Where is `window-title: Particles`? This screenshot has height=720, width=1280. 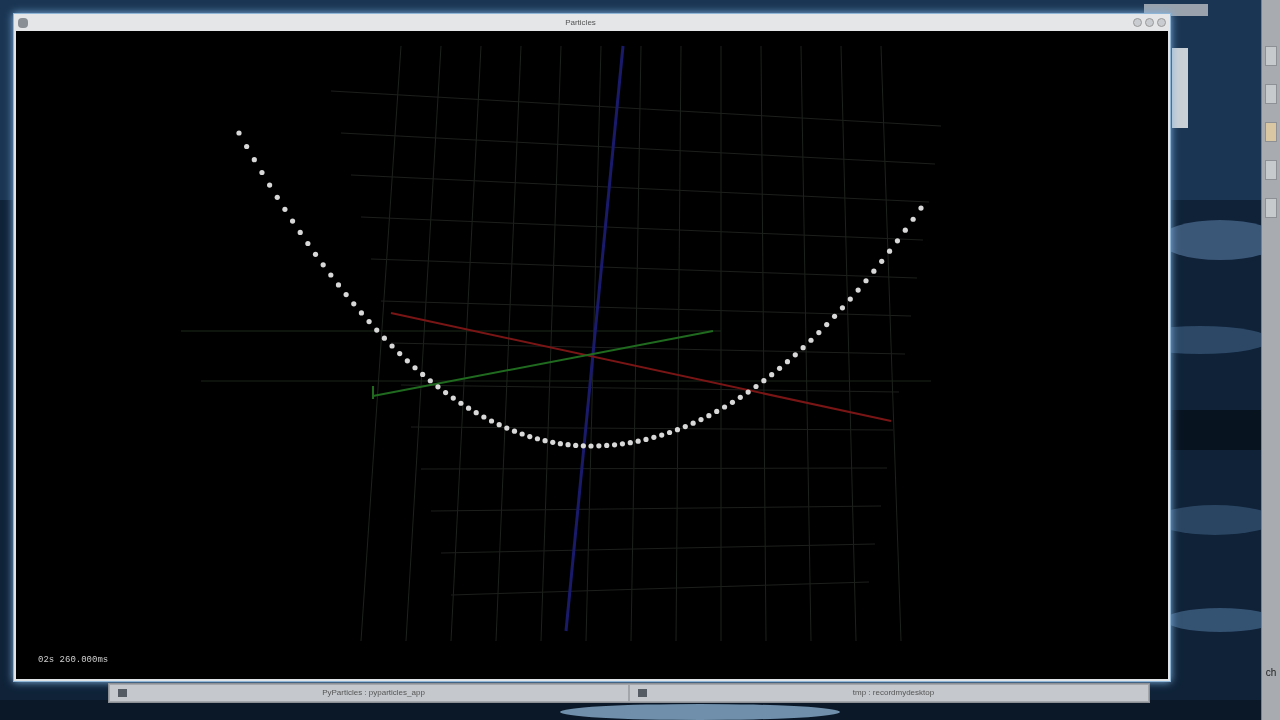 window-title: Particles is located at coordinates (580, 22).